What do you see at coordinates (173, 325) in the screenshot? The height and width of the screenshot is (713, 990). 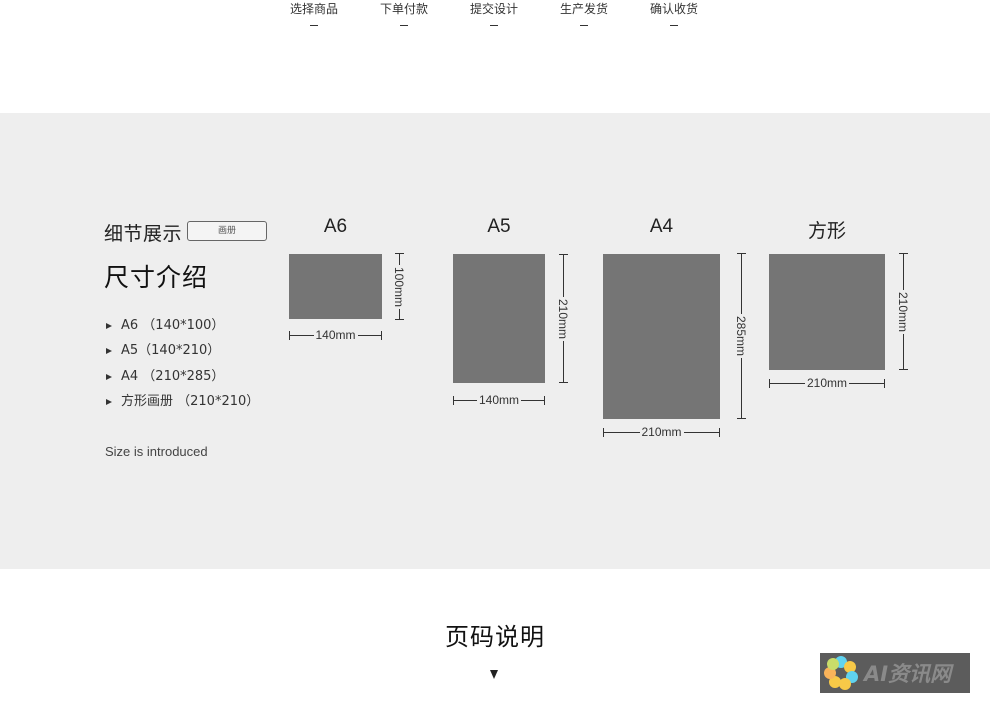 I see `size-list-text: A6 （140*100）` at bounding box center [173, 325].